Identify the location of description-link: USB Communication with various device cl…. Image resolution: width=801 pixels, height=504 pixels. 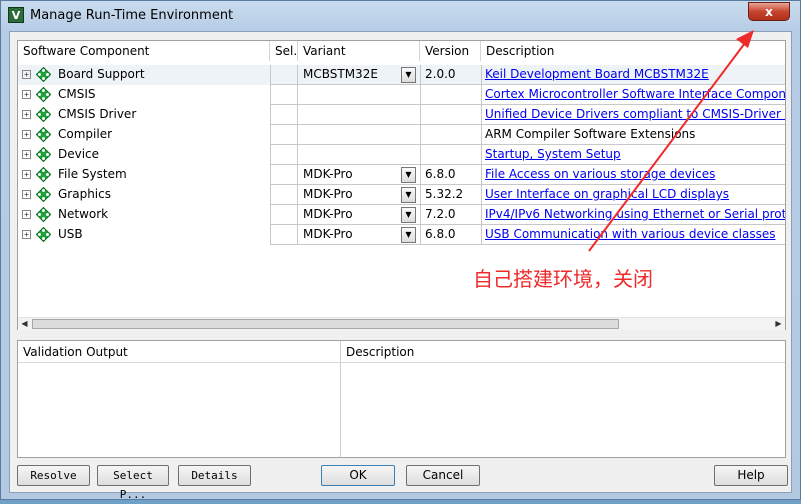
(633, 235).